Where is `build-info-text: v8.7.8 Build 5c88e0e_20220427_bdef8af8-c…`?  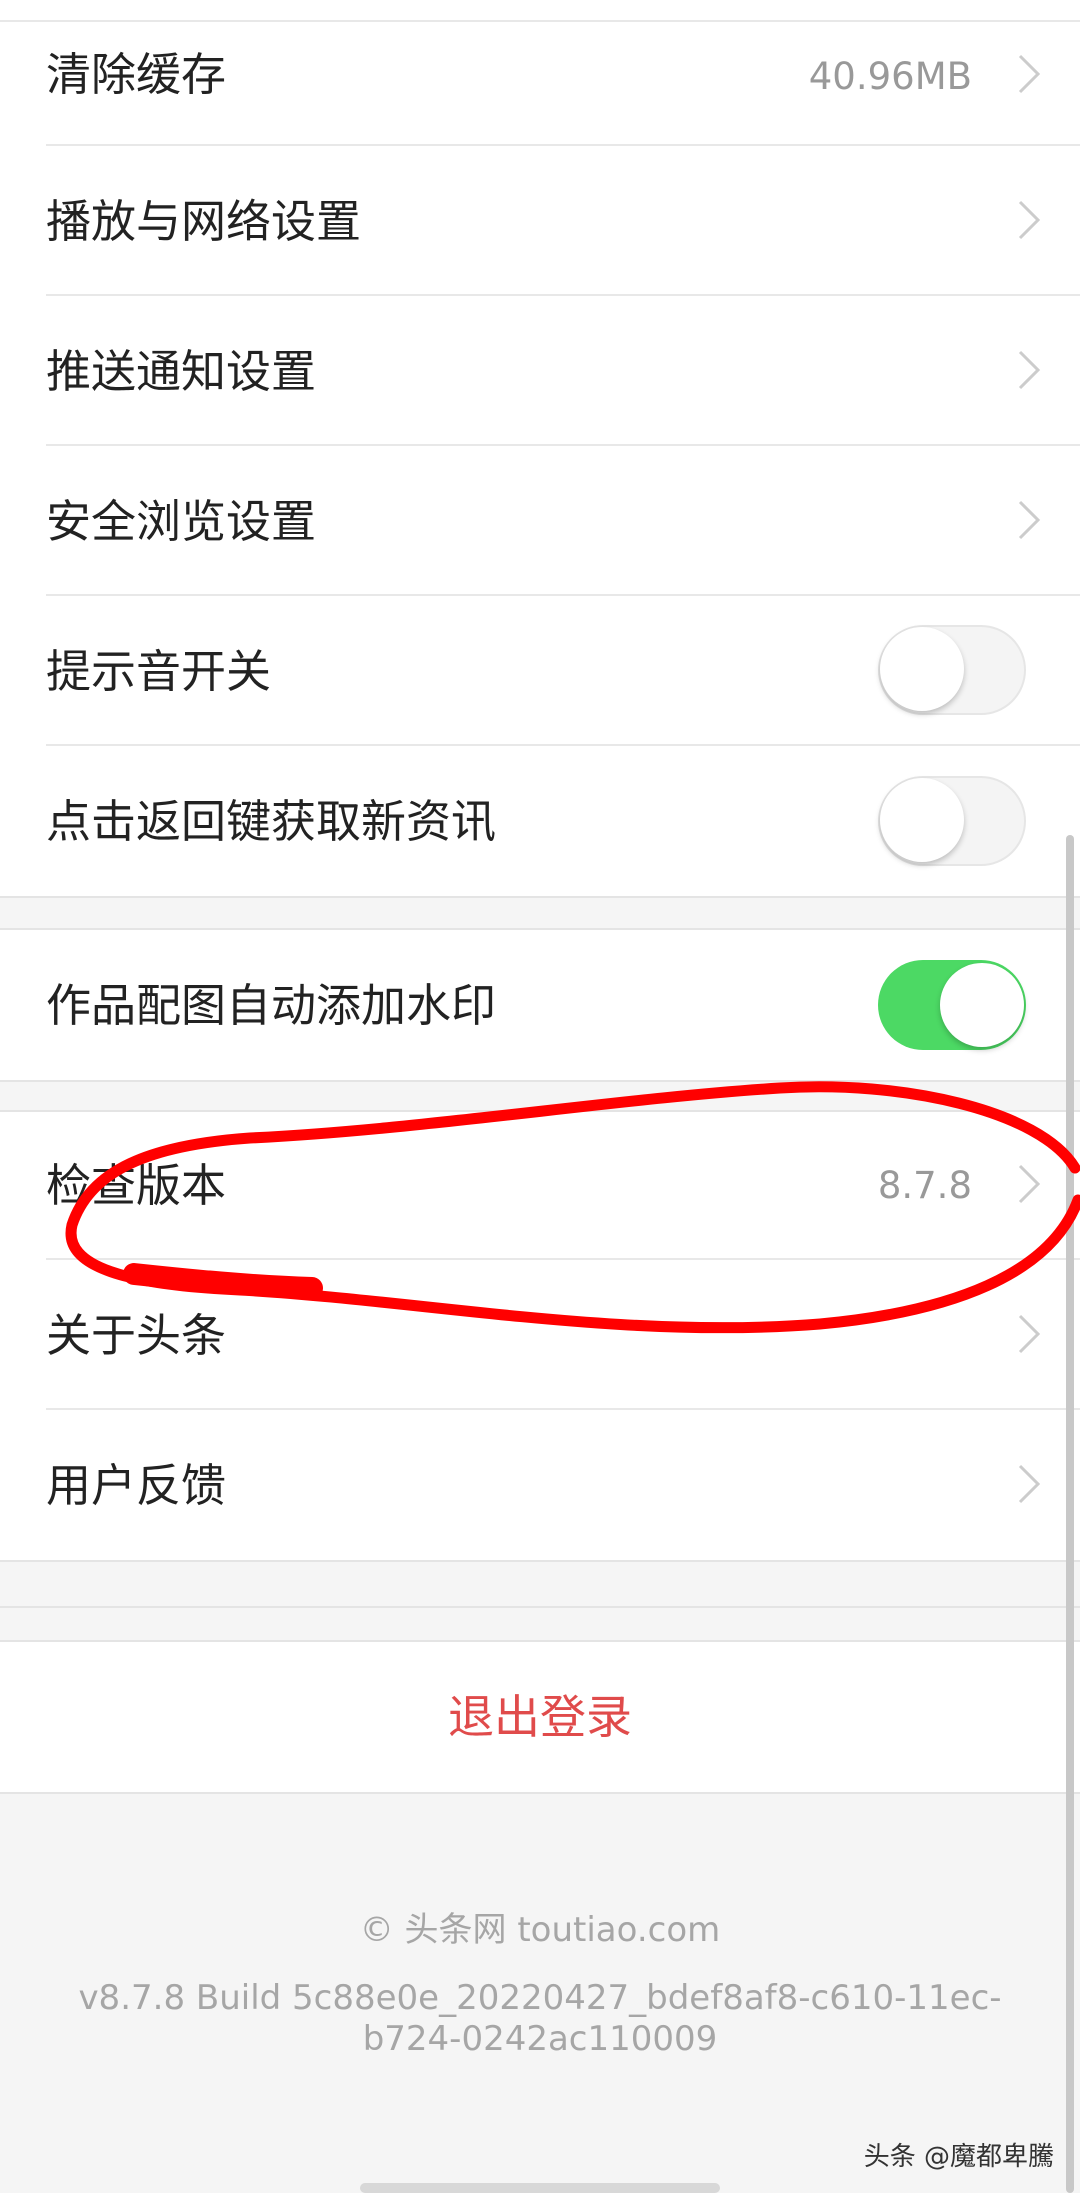 build-info-text: v8.7.8 Build 5c88e0e_20220427_bdef8af8-c… is located at coordinates (540, 2018).